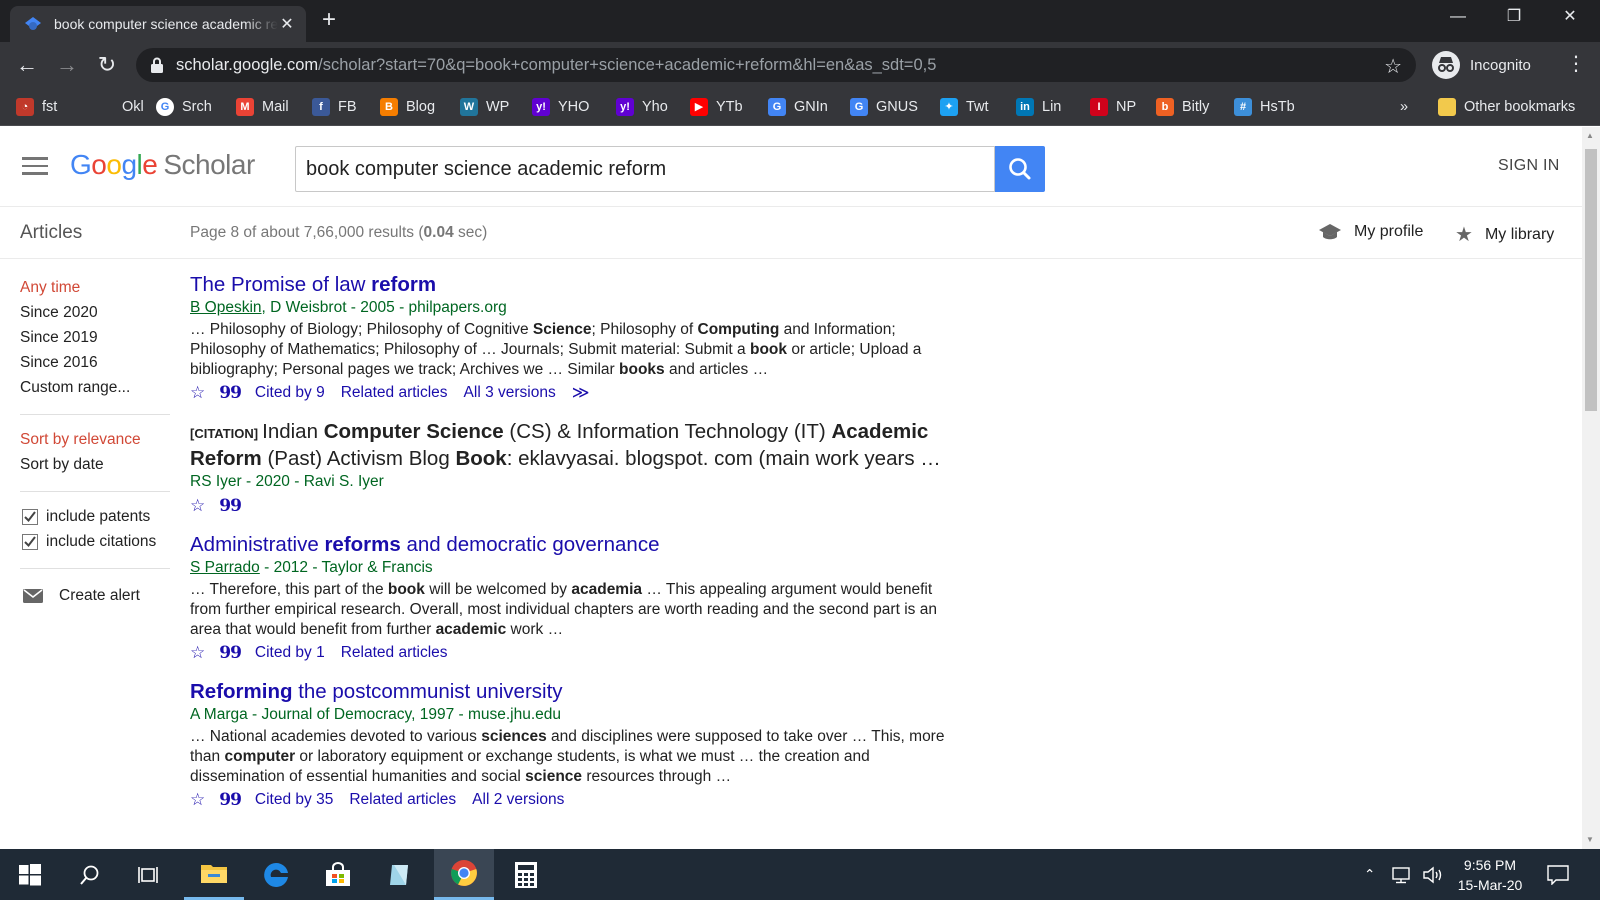  Describe the element at coordinates (95, 414) in the screenshot. I see `divider` at that location.